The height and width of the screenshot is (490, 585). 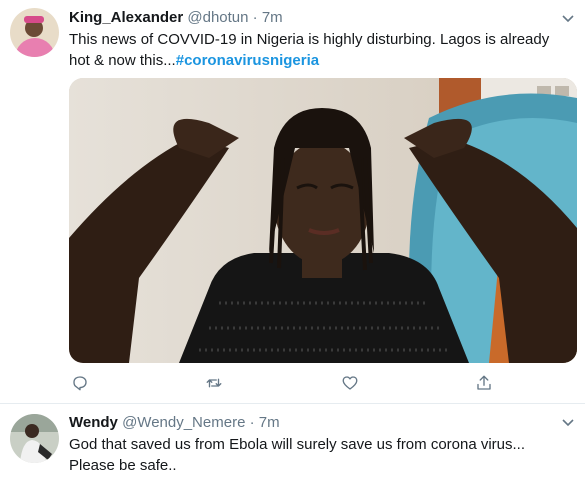 What do you see at coordinates (247, 60) in the screenshot?
I see `hashtag-link: #coronavirusnigeria` at bounding box center [247, 60].